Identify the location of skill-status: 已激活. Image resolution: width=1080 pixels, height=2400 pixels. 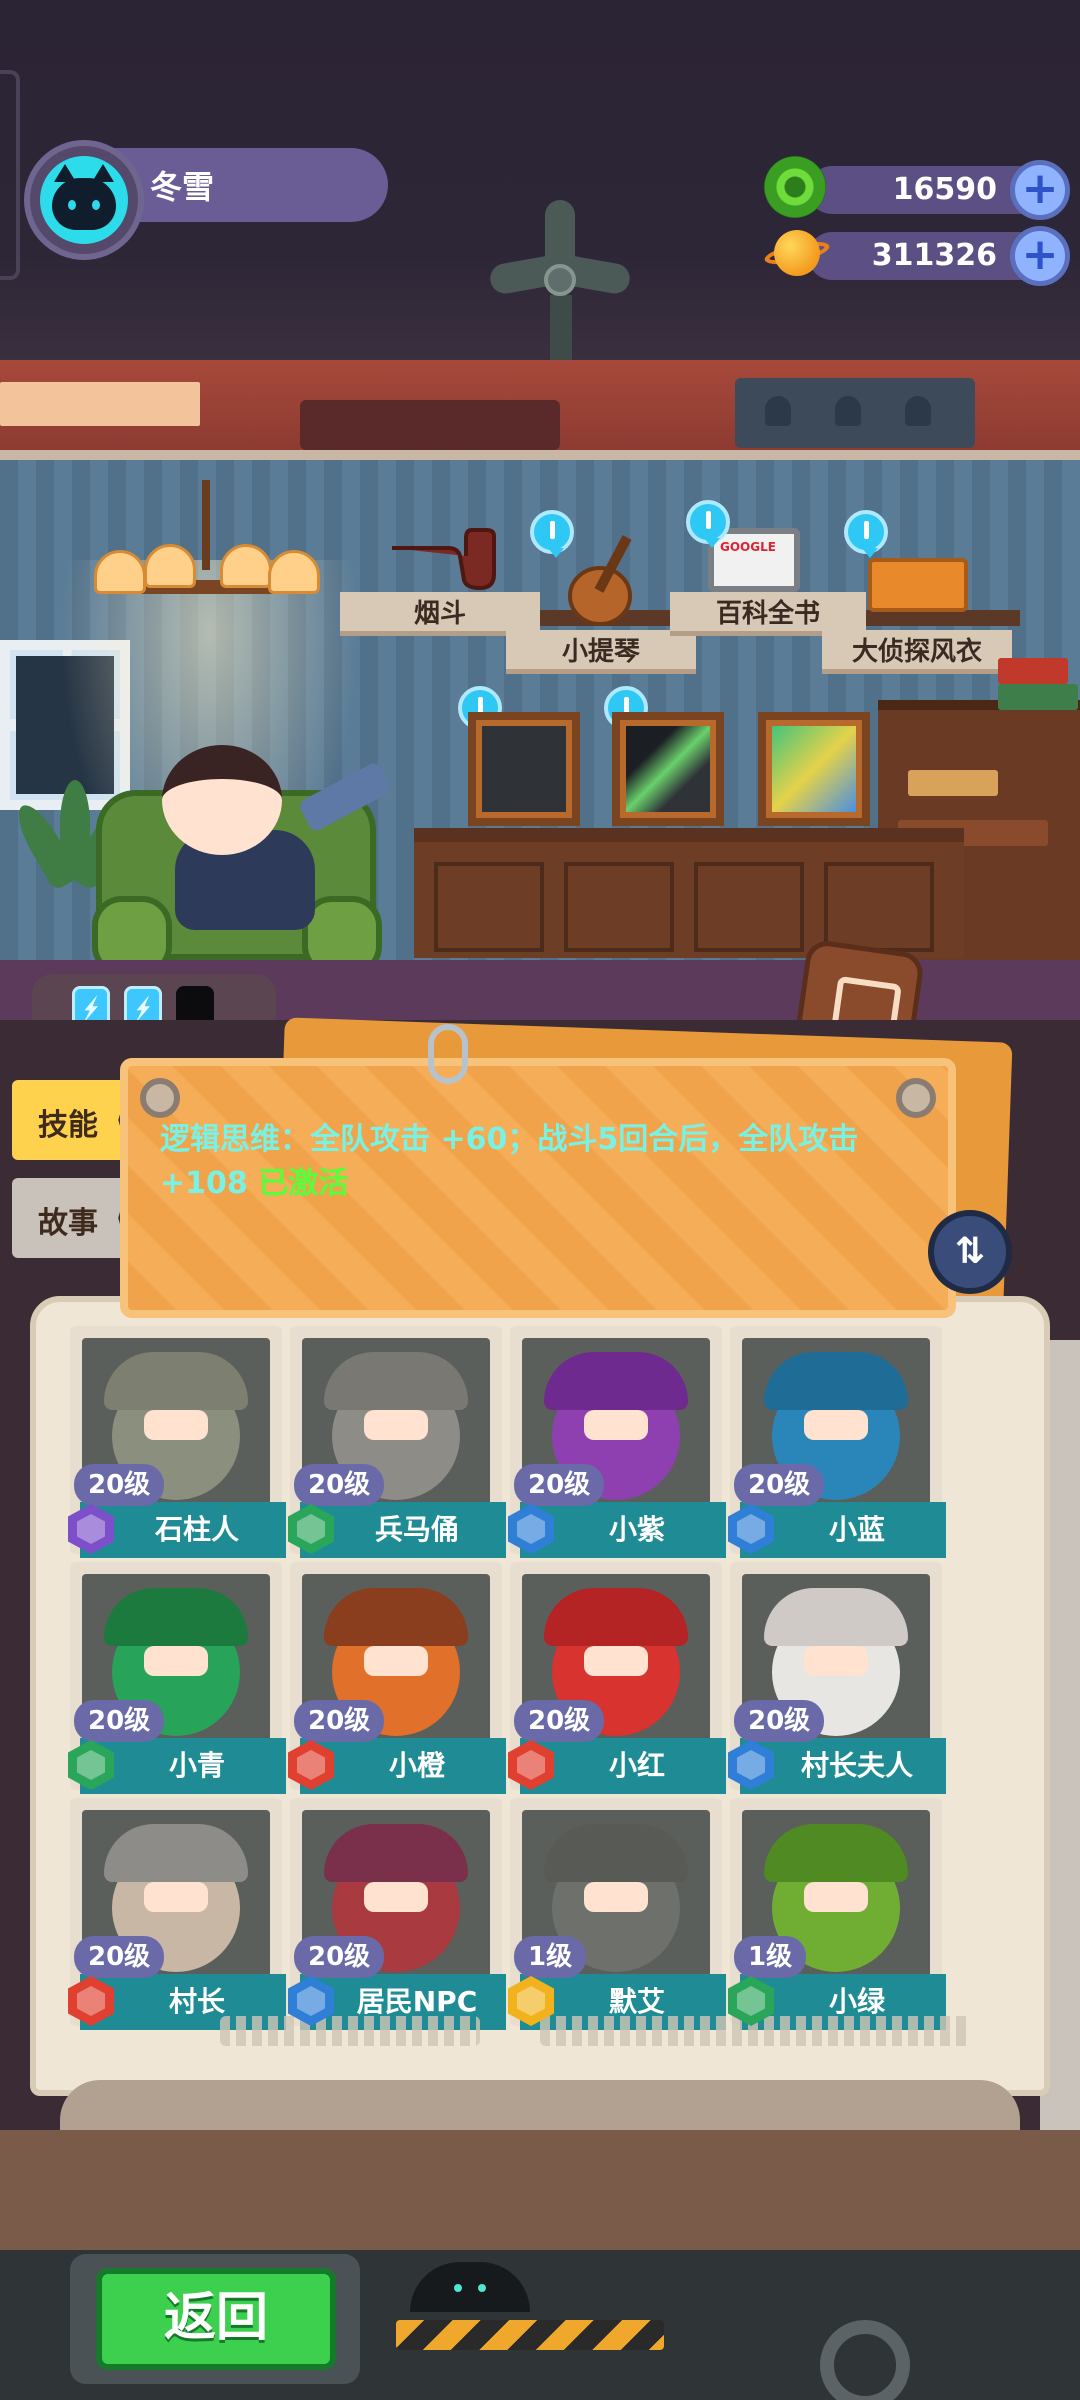
(303, 1183).